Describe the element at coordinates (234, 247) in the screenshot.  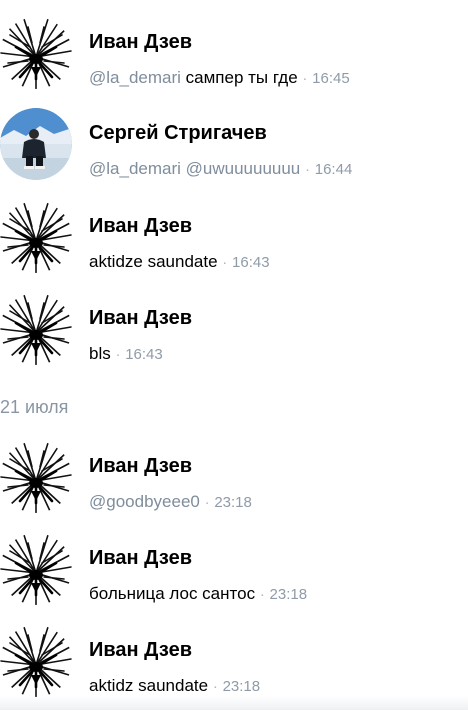
I see `list-item: Иван Дзев aktidze saundate · 16:43` at that location.